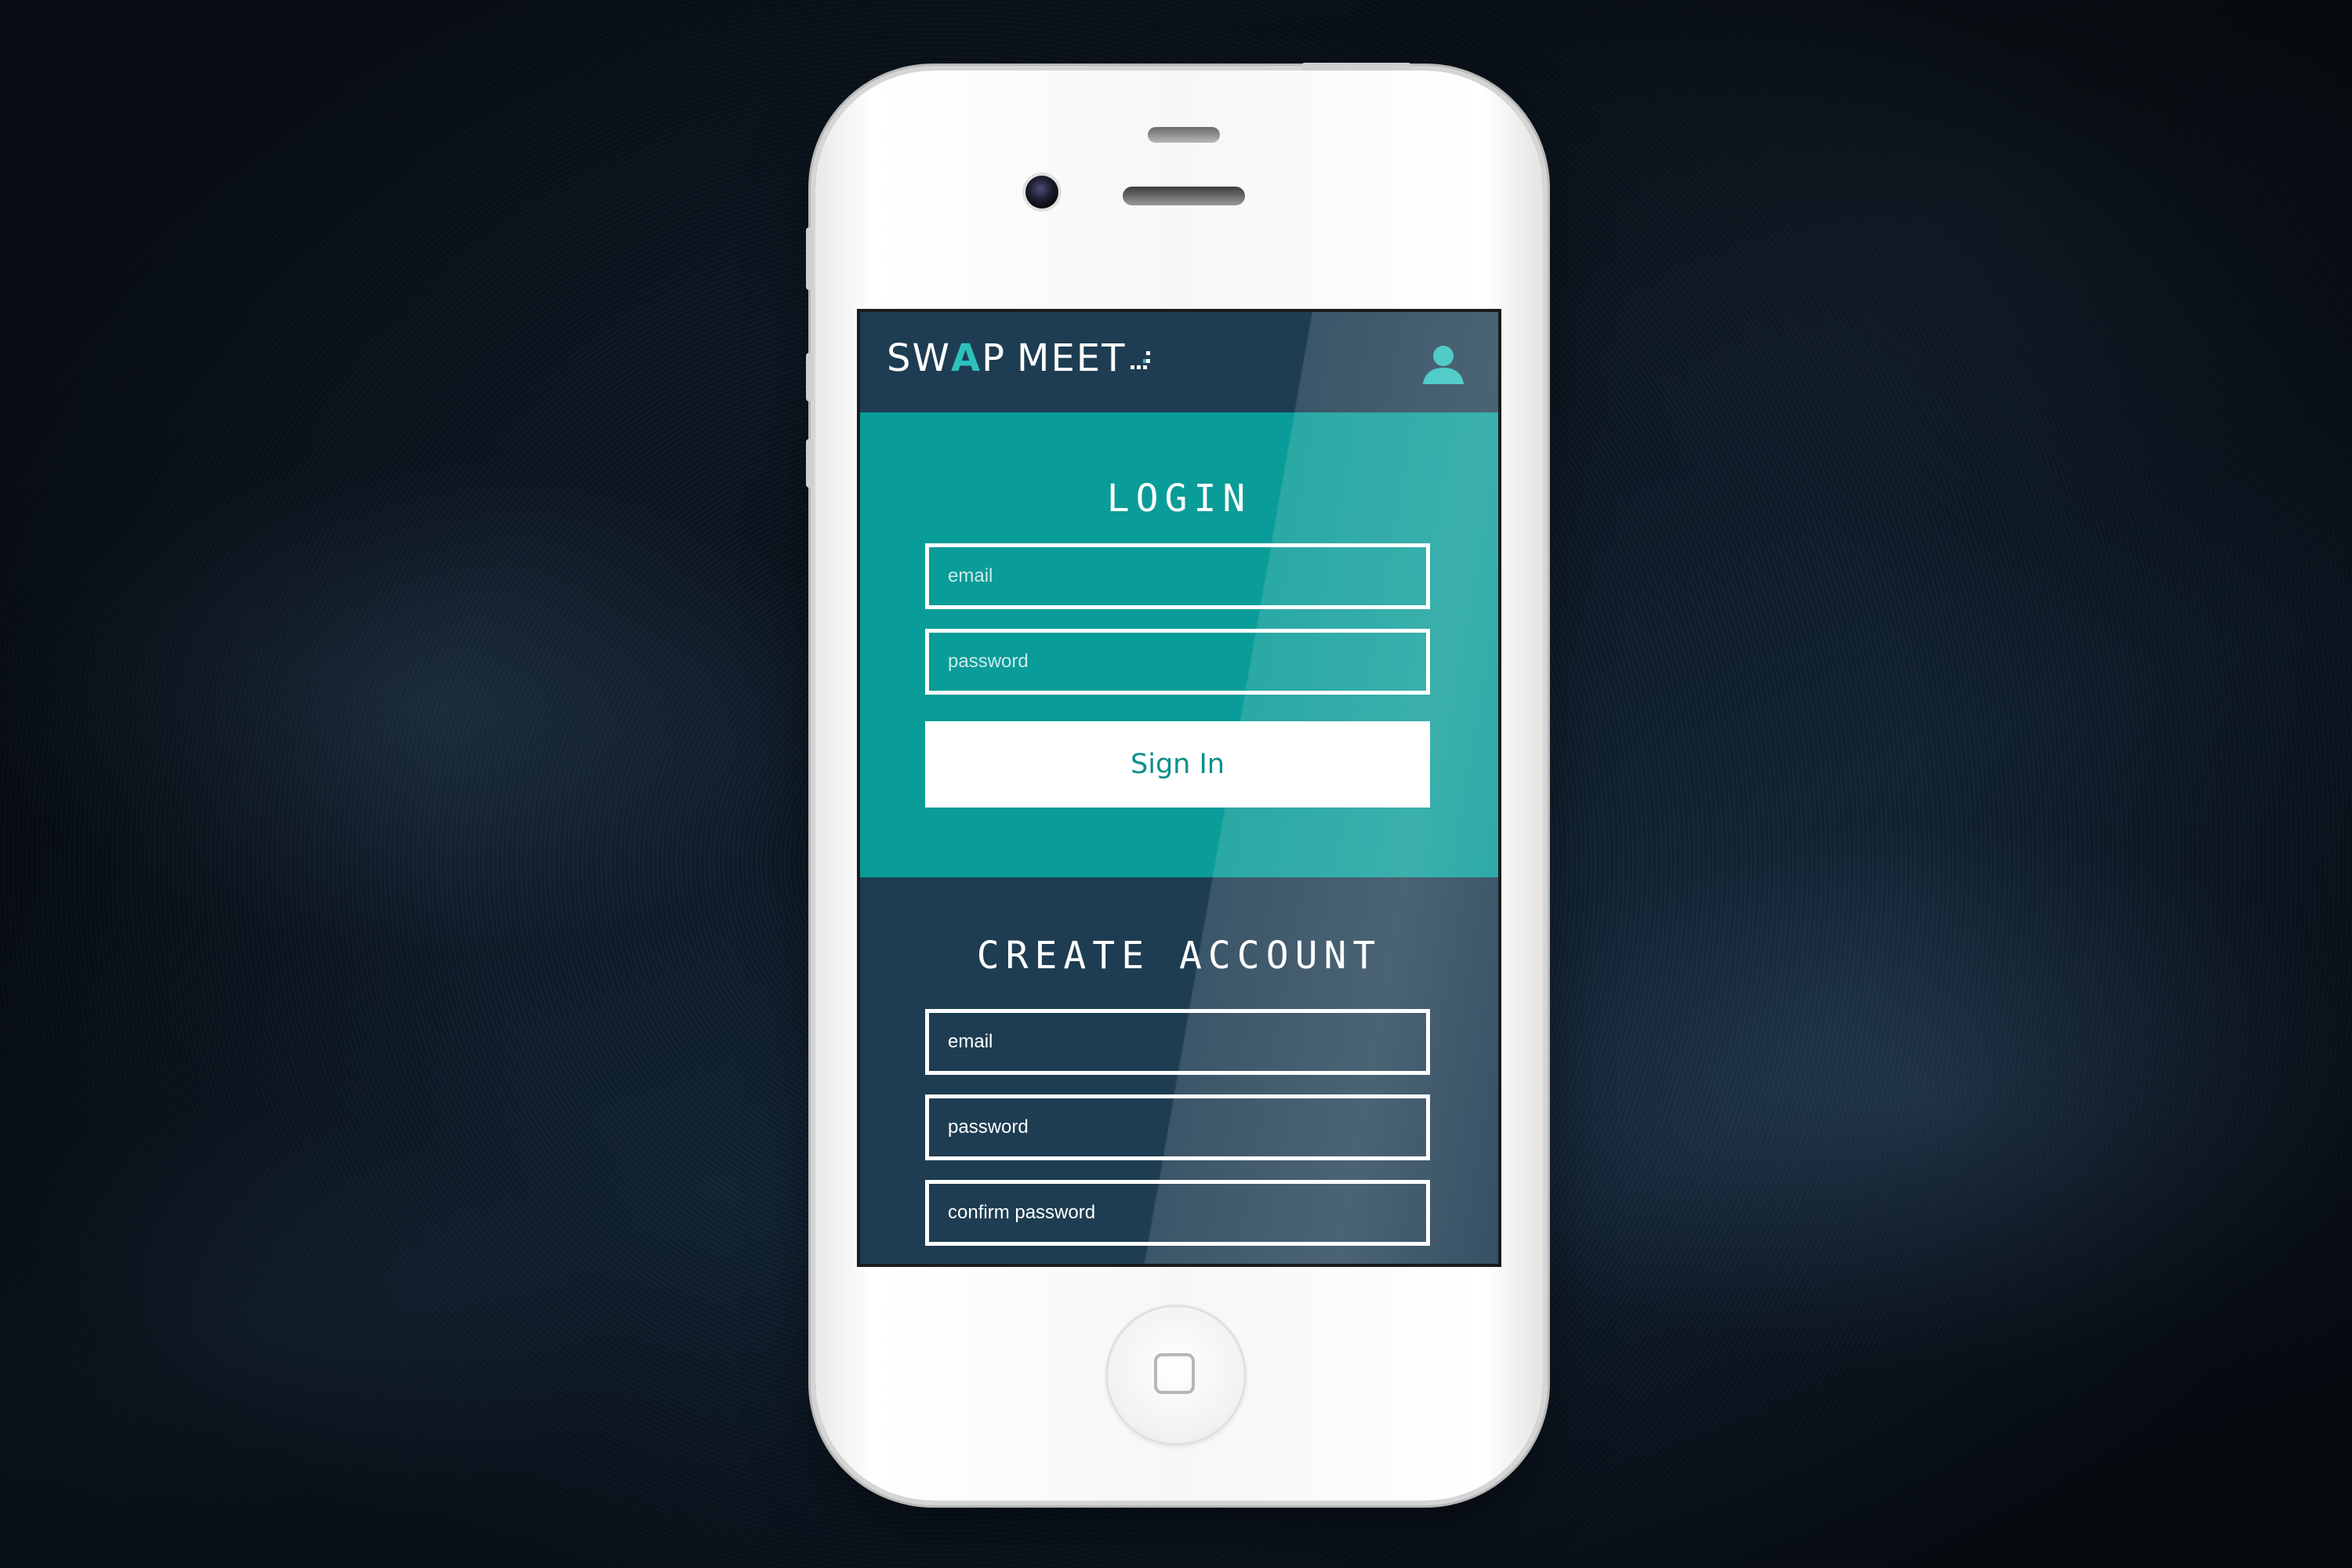  Describe the element at coordinates (1443, 364) in the screenshot. I see `user-icon` at that location.